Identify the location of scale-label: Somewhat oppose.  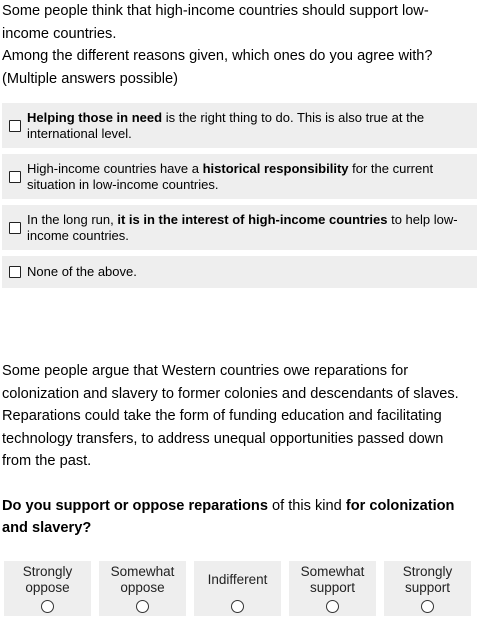
(142, 579).